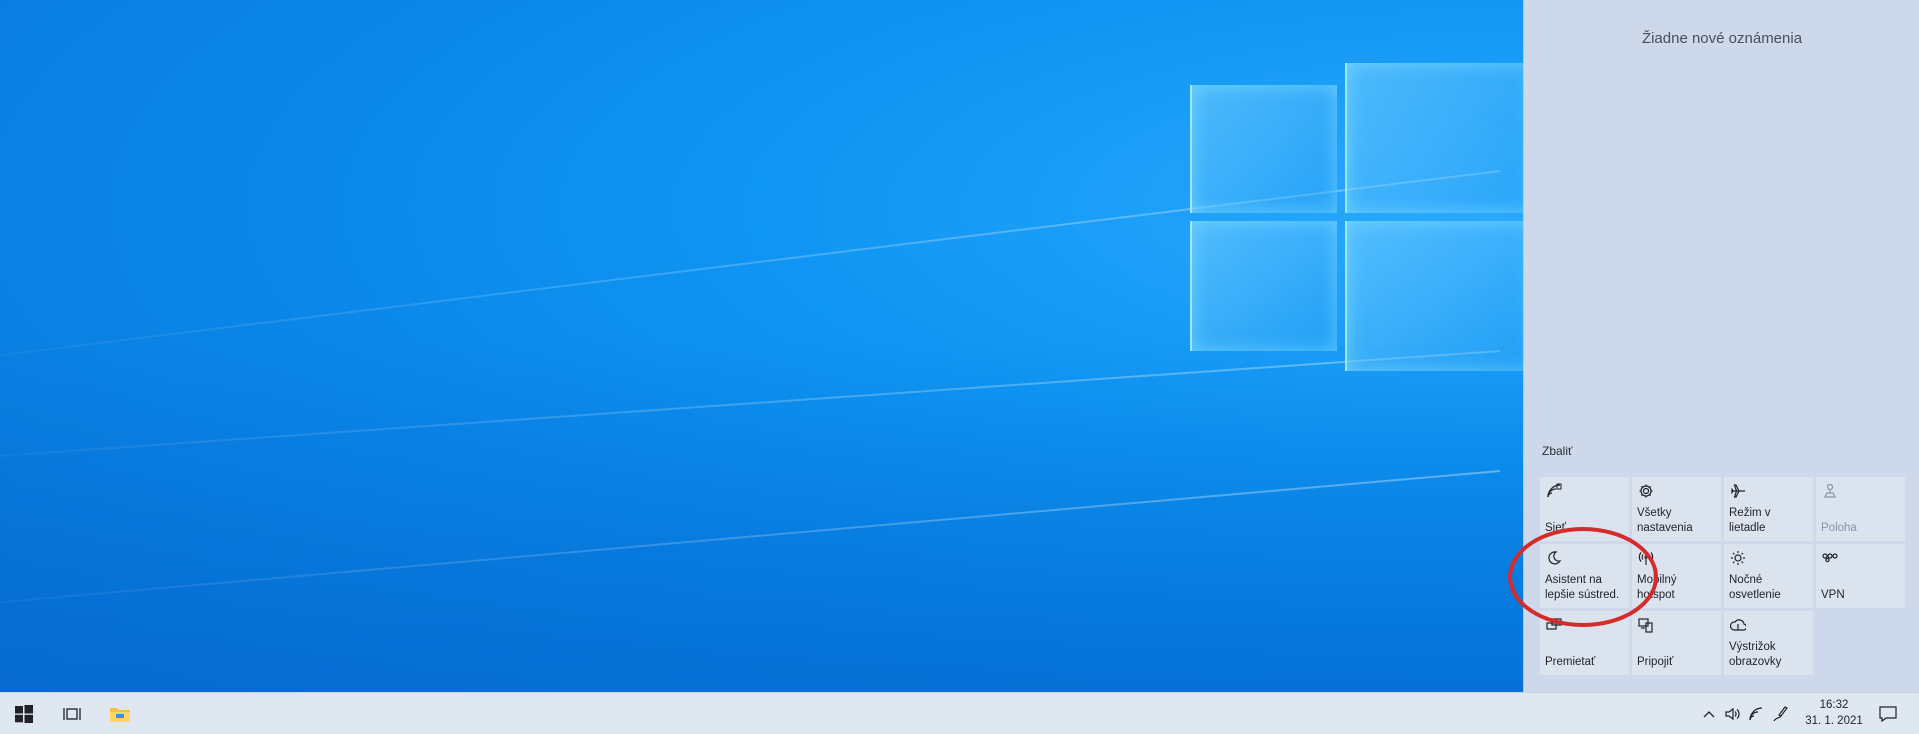  I want to click on tile-label: Pripojiť, so click(1655, 662).